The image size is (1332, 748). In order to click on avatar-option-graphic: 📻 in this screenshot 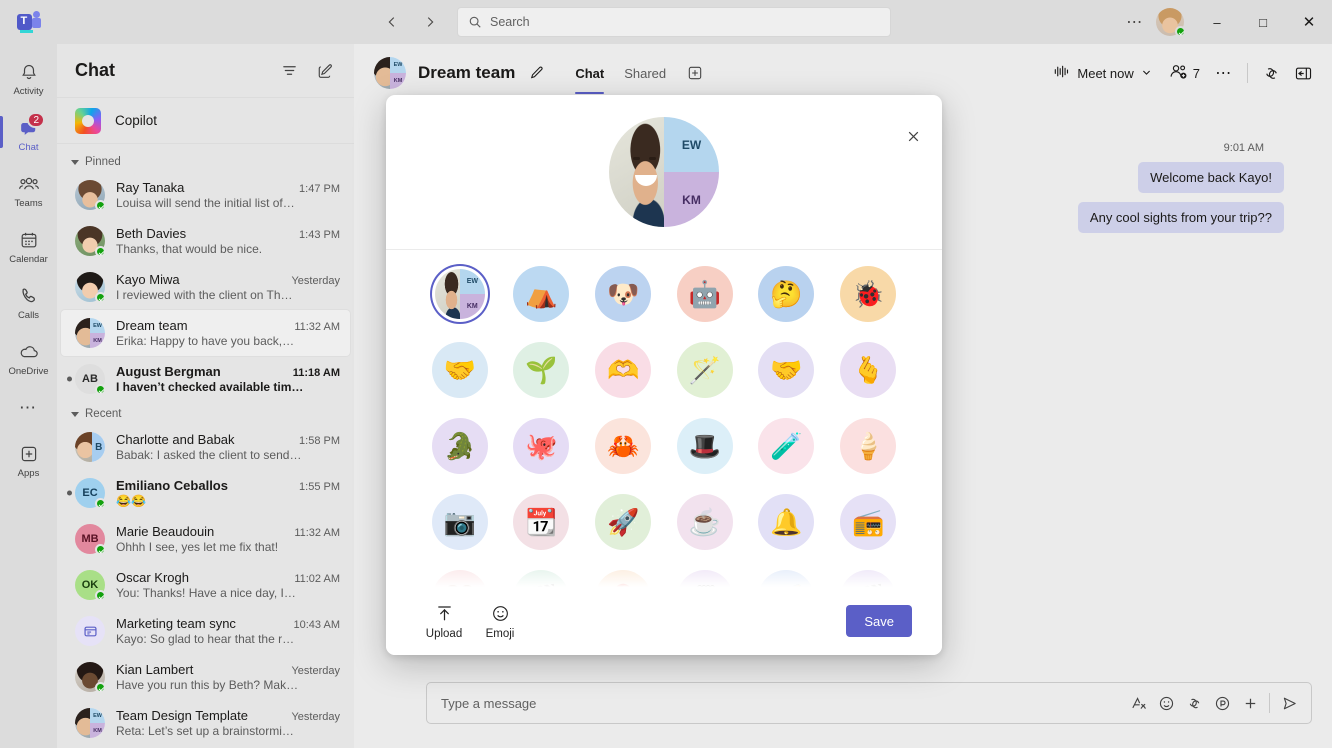, I will do `click(868, 522)`.